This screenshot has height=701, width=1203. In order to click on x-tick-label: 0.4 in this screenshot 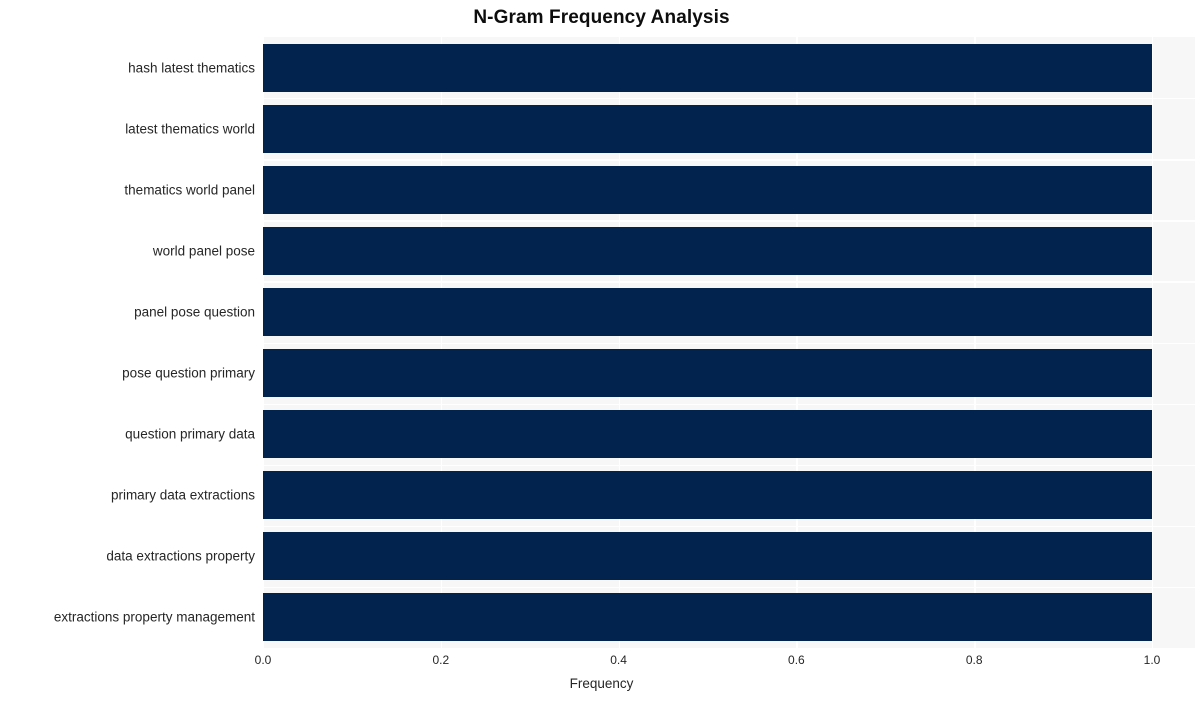, I will do `click(618, 660)`.